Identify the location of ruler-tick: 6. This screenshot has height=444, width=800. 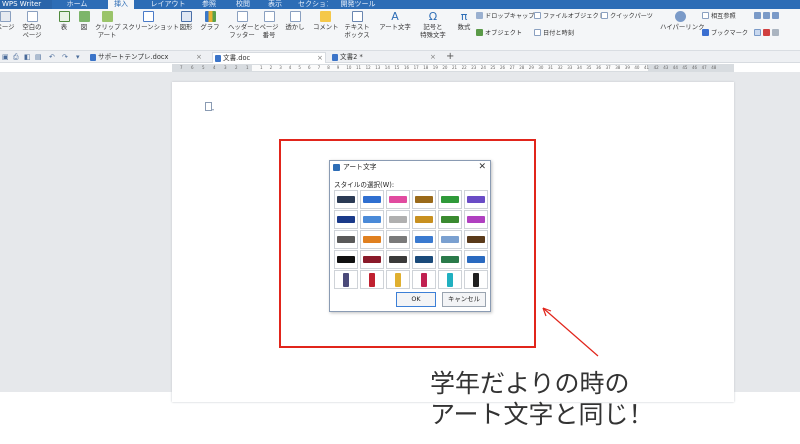
(192, 67).